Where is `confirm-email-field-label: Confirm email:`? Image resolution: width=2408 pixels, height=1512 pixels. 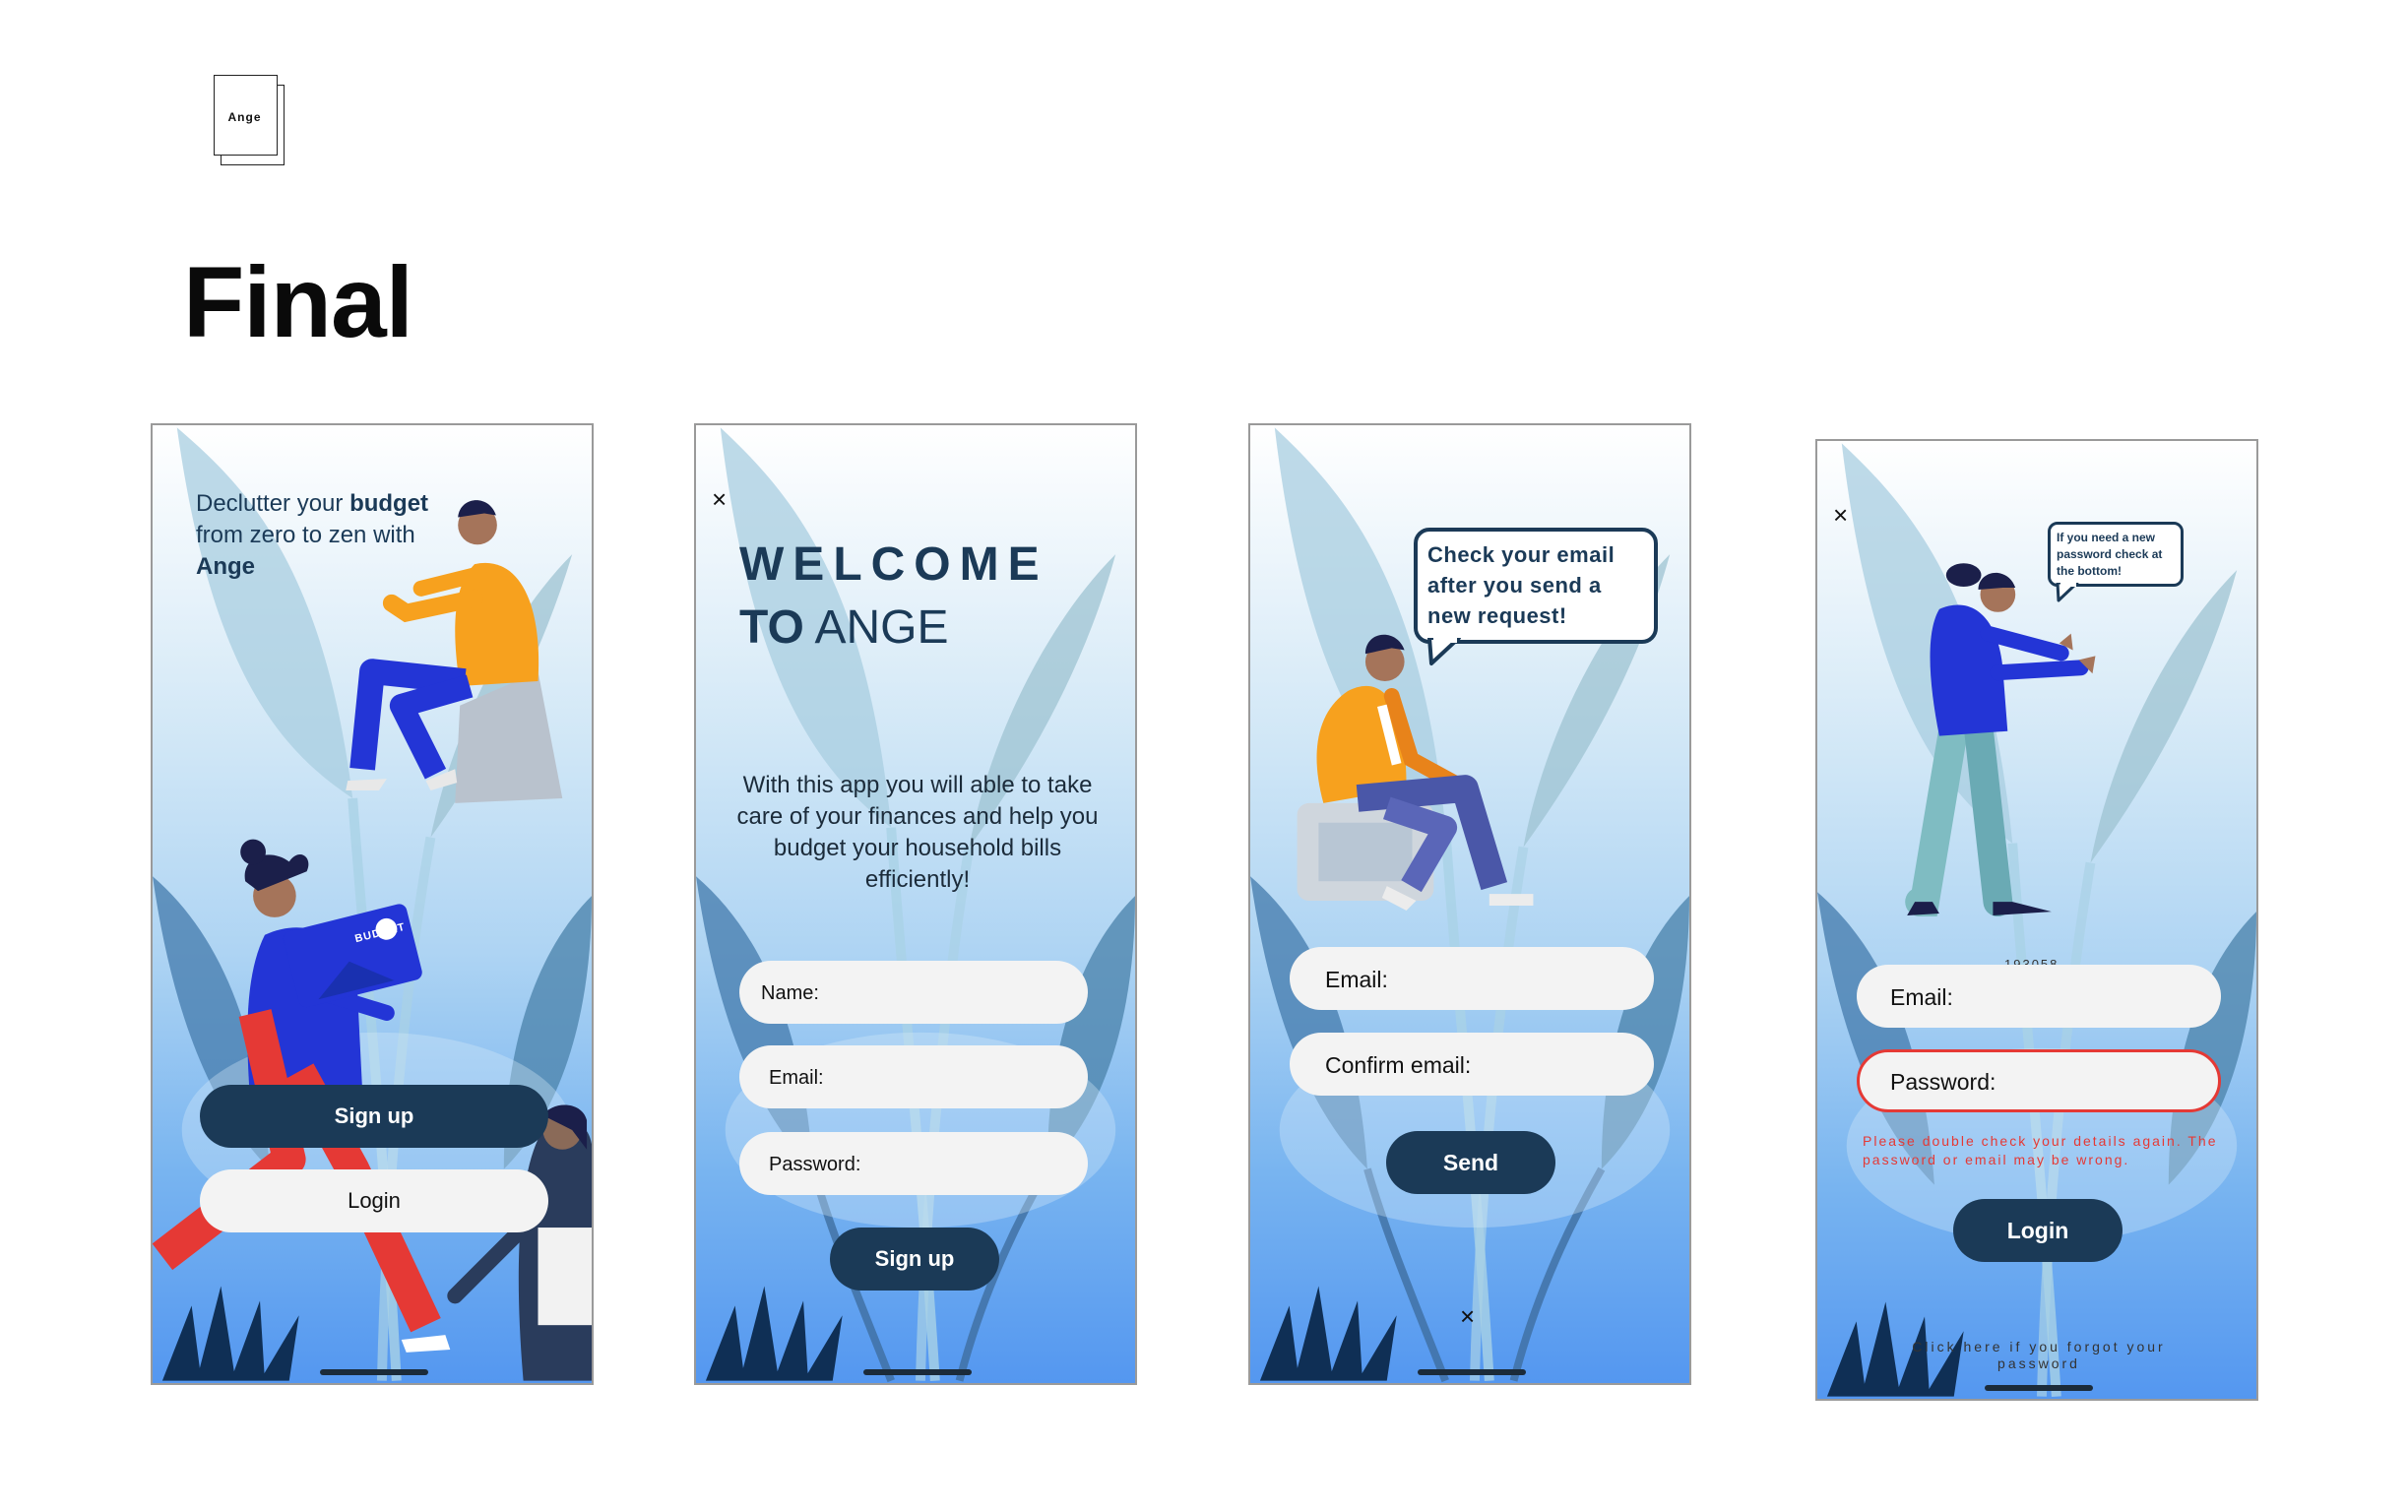 confirm-email-field-label: Confirm email: is located at coordinates (1398, 1065).